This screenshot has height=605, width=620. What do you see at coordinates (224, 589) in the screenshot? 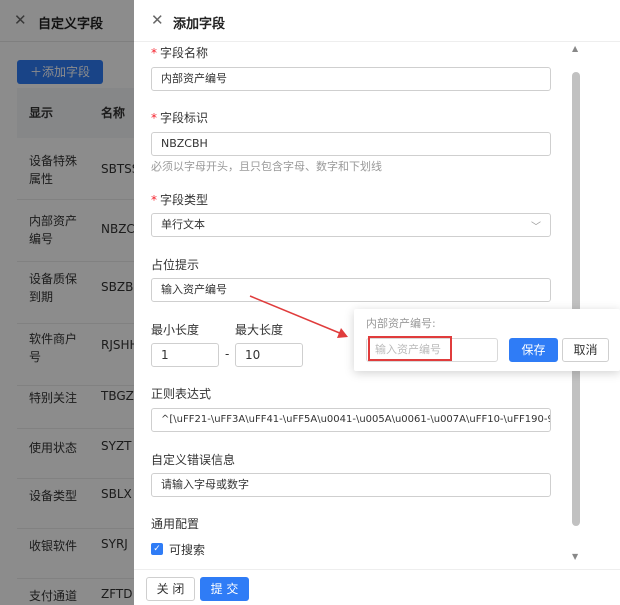
I see `submit-button: 提 交` at bounding box center [224, 589].